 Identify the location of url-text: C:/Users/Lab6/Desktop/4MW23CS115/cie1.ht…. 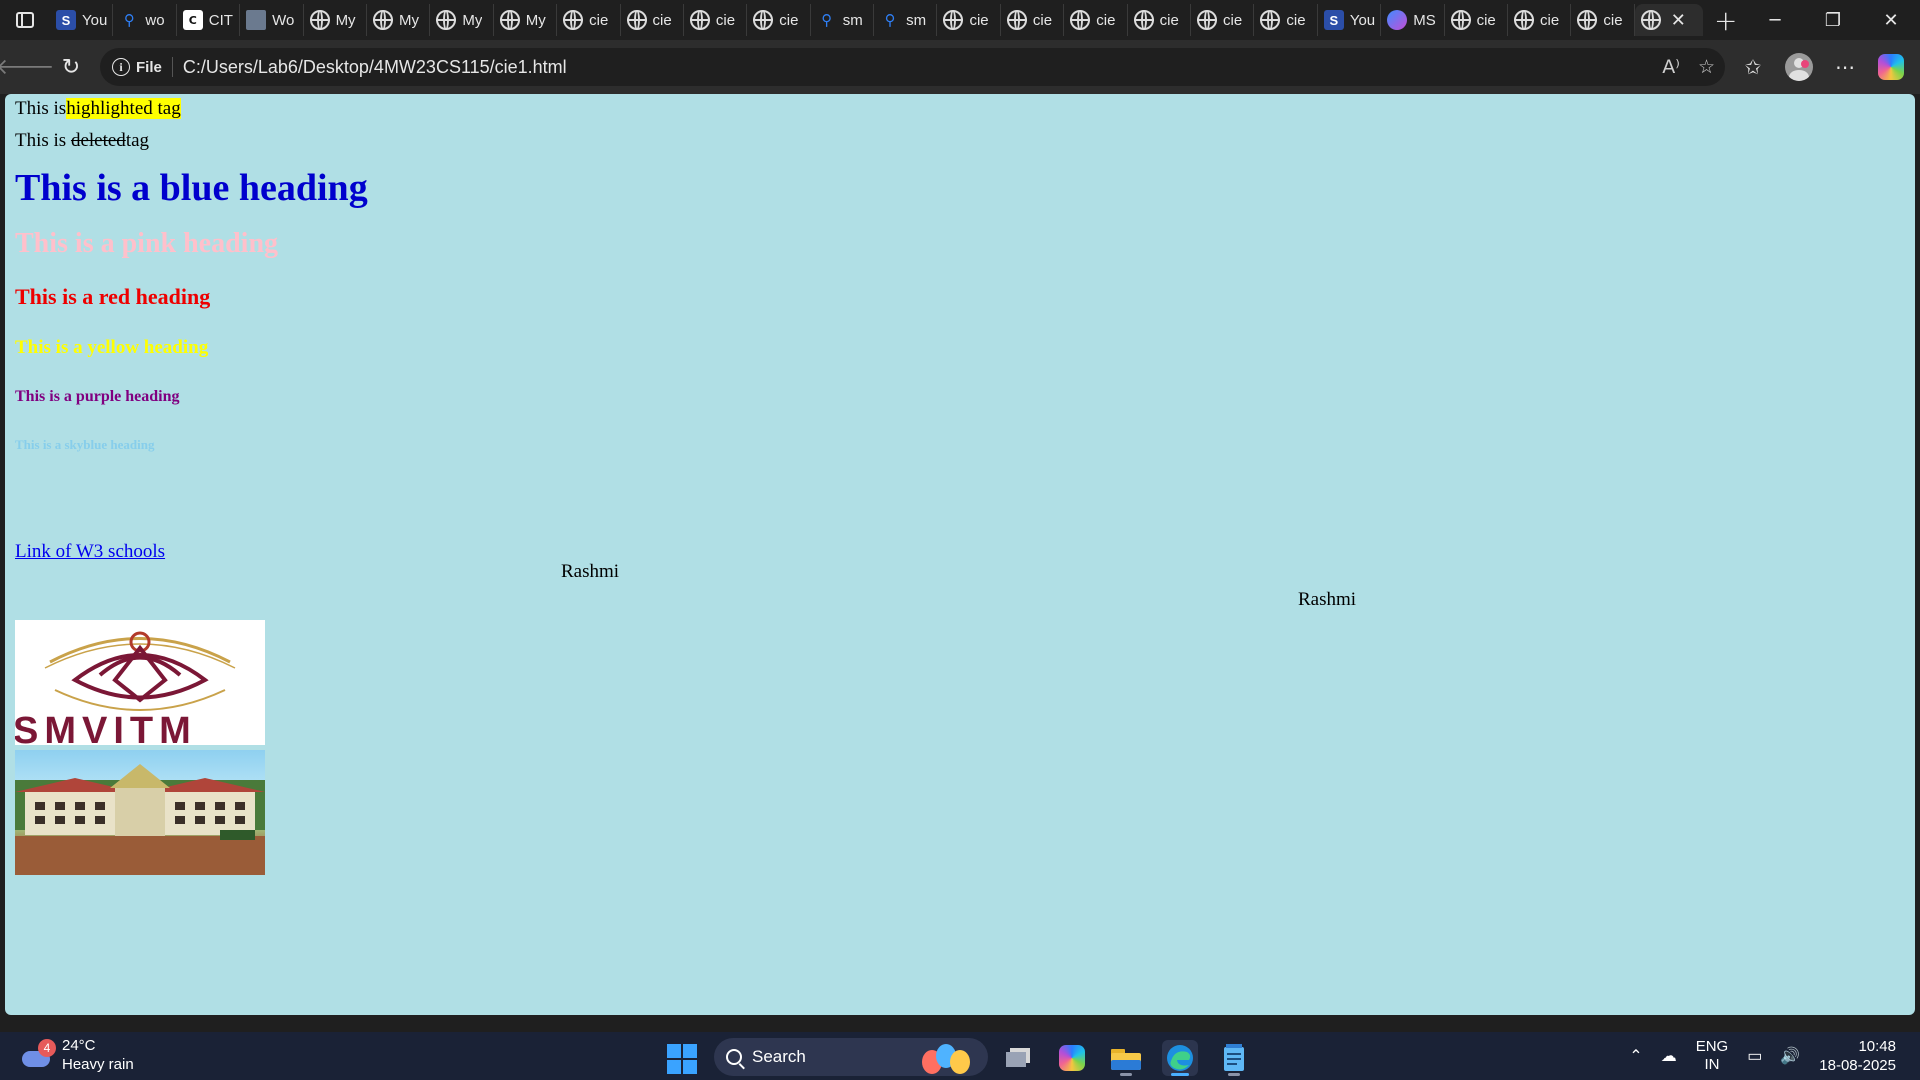
(375, 67).